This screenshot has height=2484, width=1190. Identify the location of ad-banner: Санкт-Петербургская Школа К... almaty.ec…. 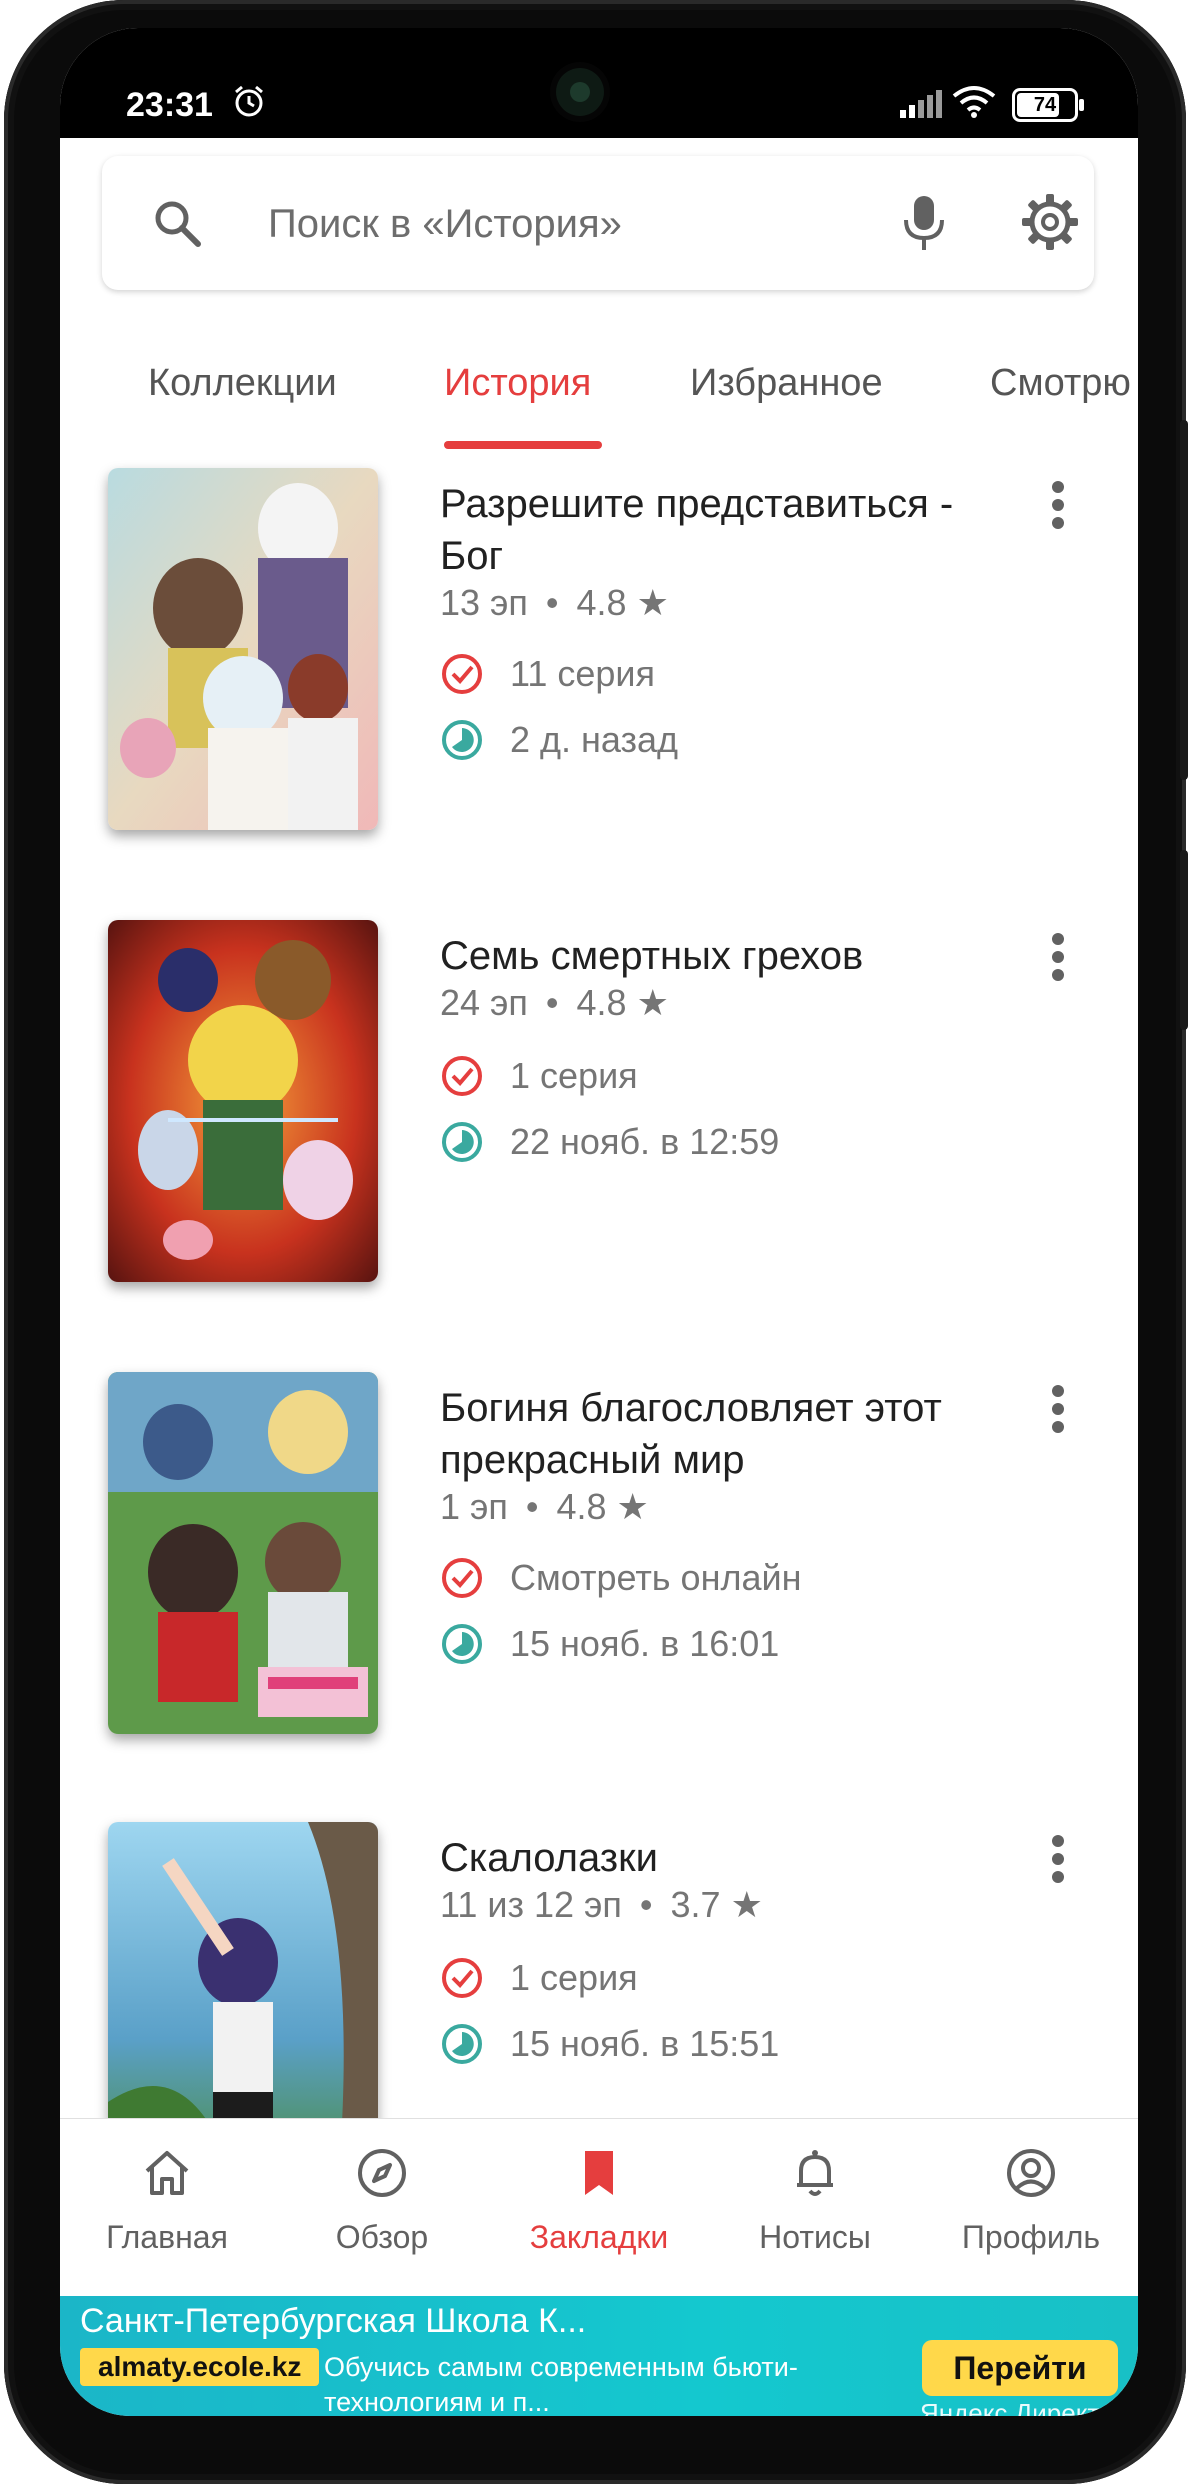
(599, 2356).